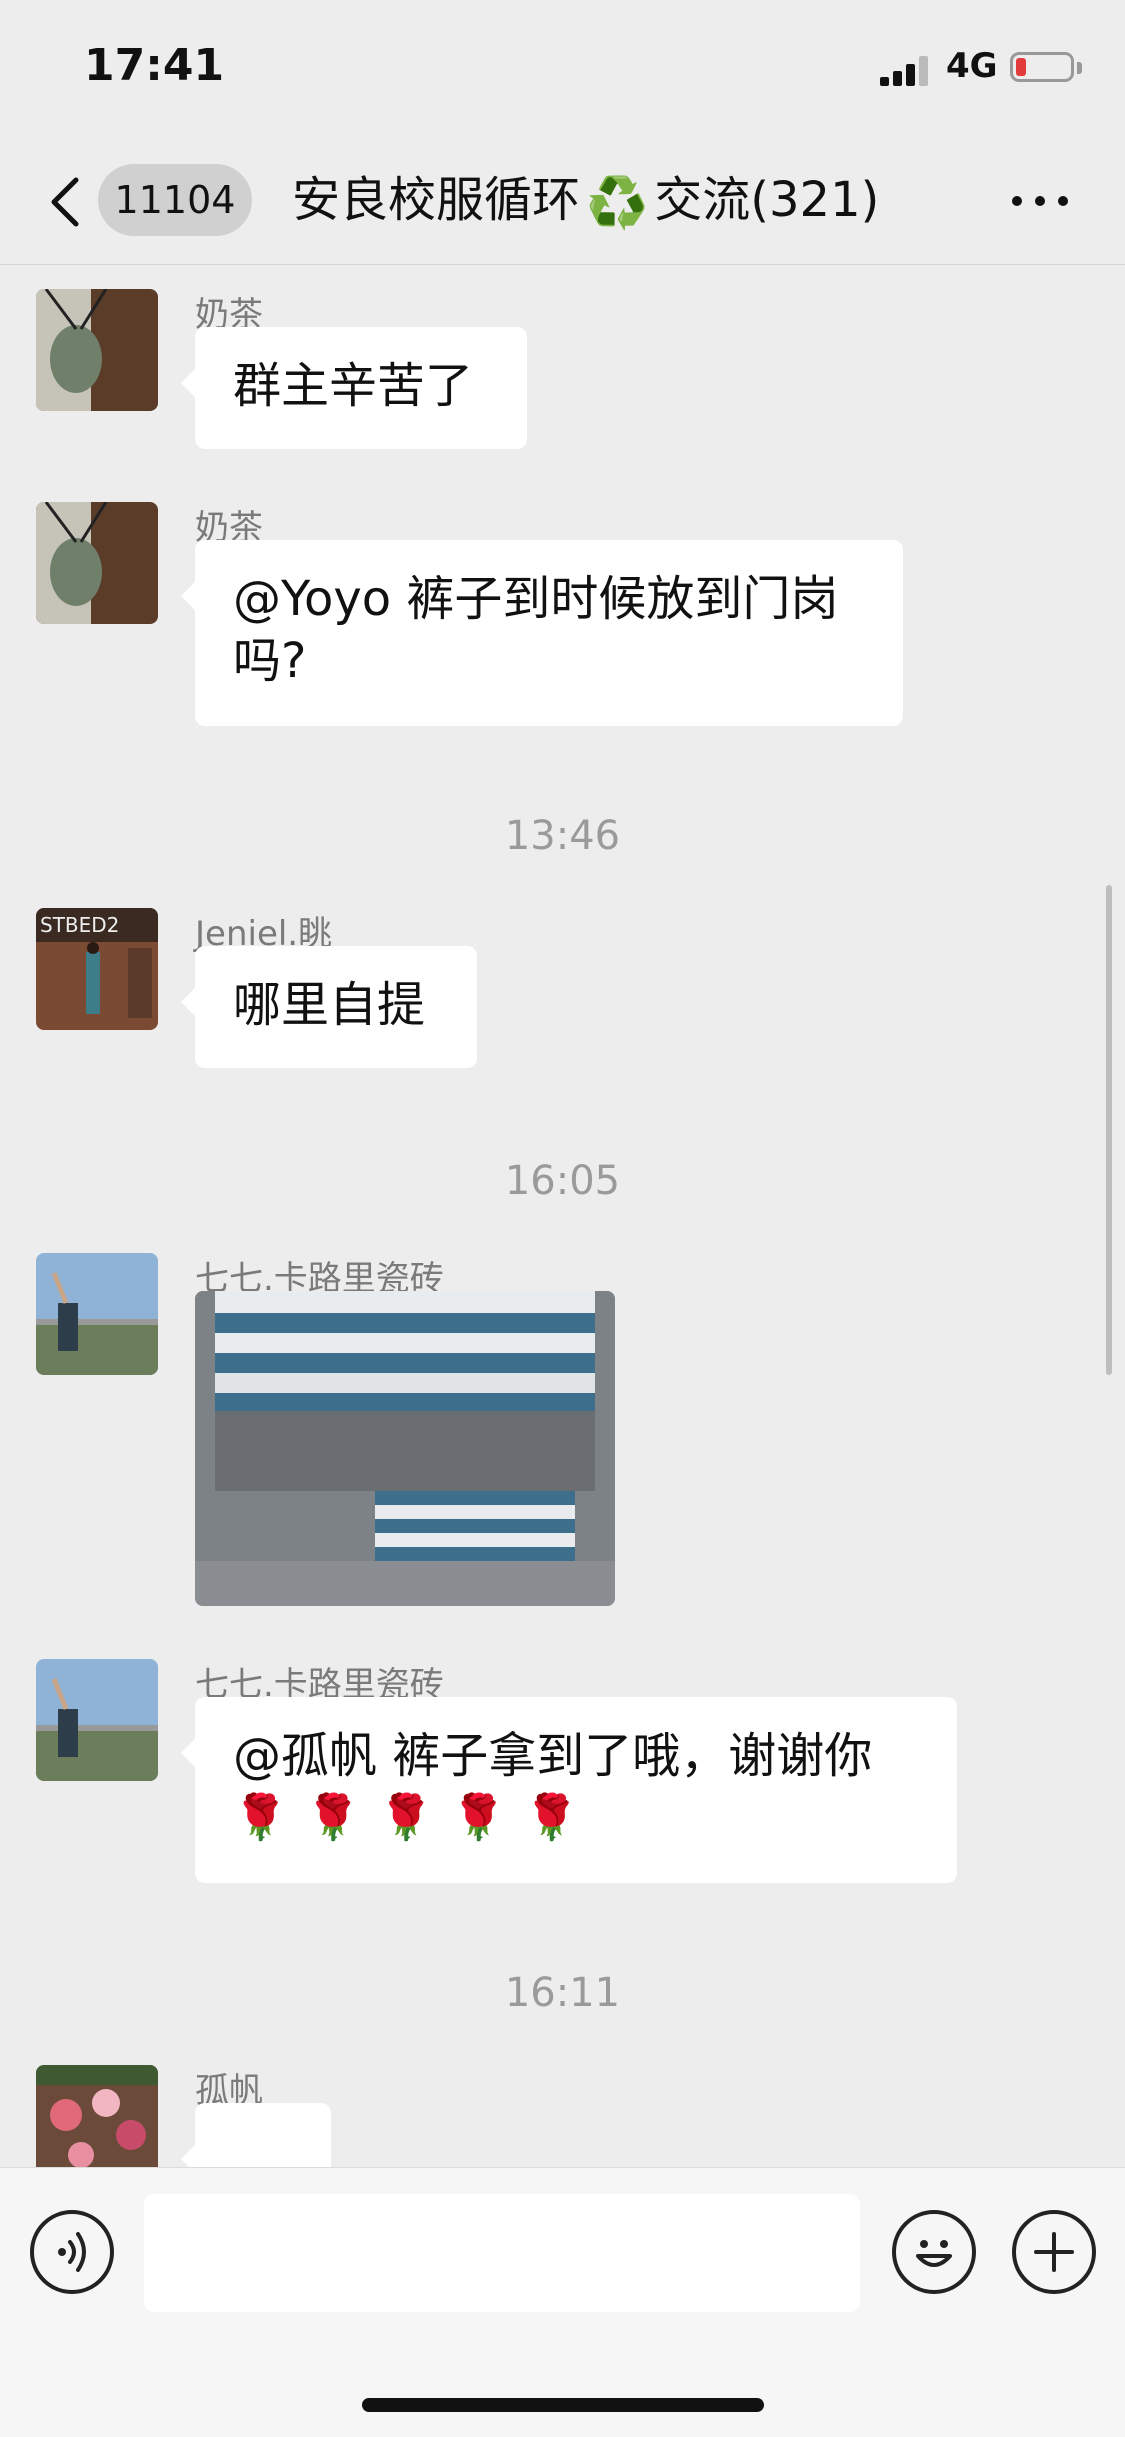 The height and width of the screenshot is (2437, 1125). Describe the element at coordinates (562, 70) in the screenshot. I see `status-bar: 17:41 4G` at that location.